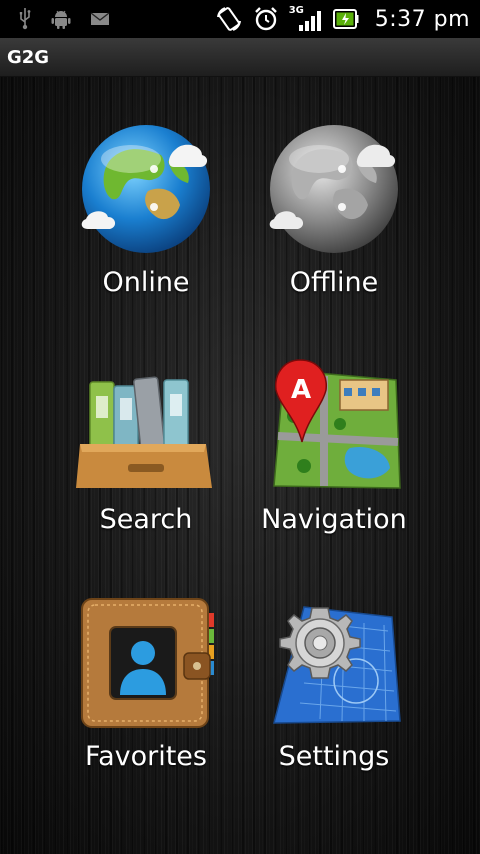  I want to click on alarm-icon, so click(265, 19).